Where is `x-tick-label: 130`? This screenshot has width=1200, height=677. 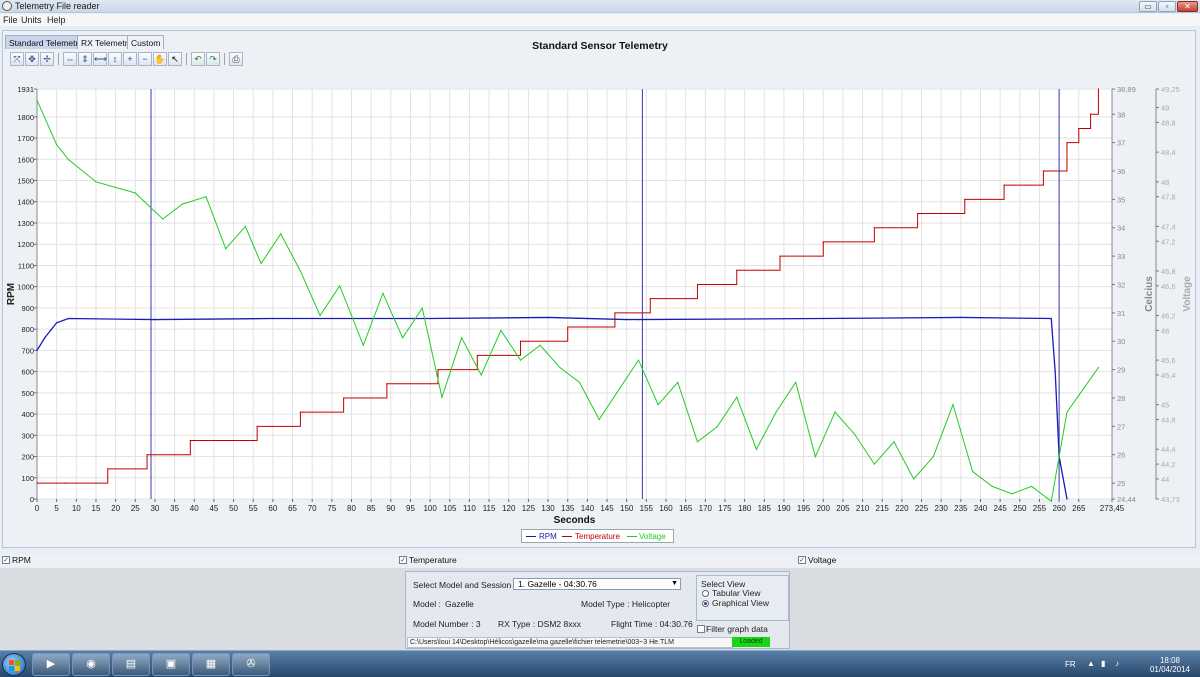
x-tick-label: 130 is located at coordinates (548, 508).